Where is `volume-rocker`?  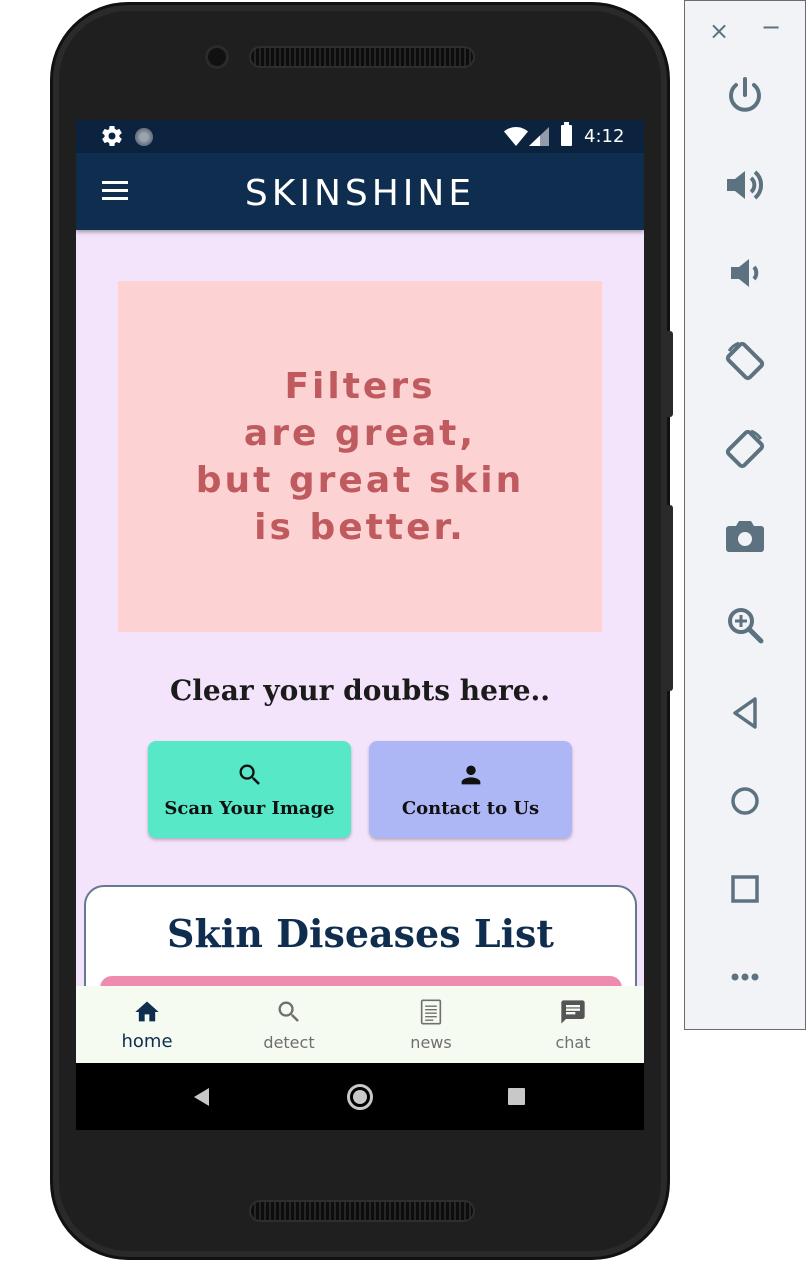
volume-rocker is located at coordinates (670, 374).